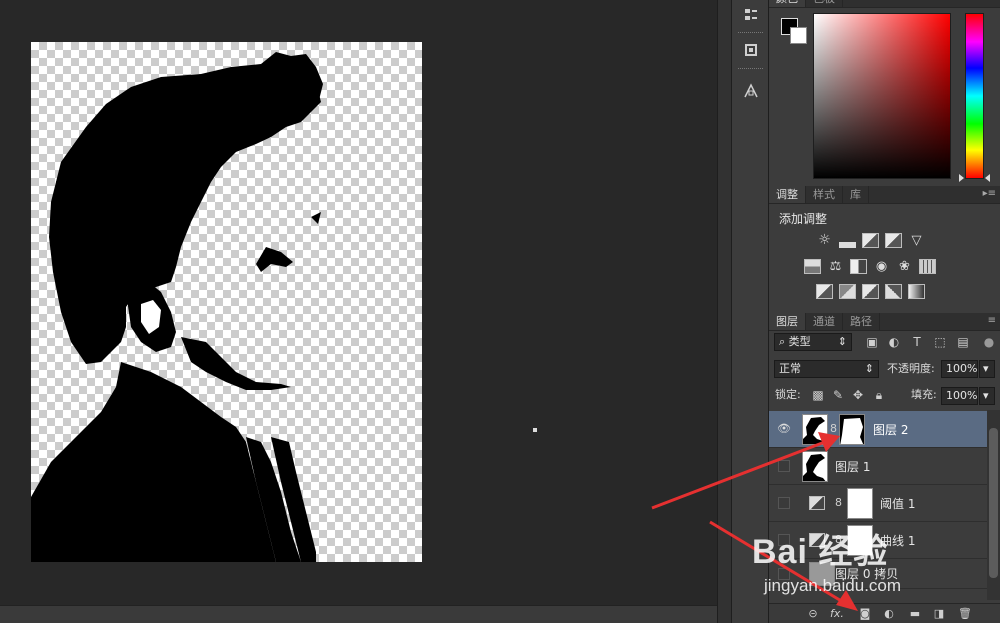 The image size is (1000, 623). Describe the element at coordinates (824, 321) in the screenshot. I see `tab-channels: 通道` at that location.